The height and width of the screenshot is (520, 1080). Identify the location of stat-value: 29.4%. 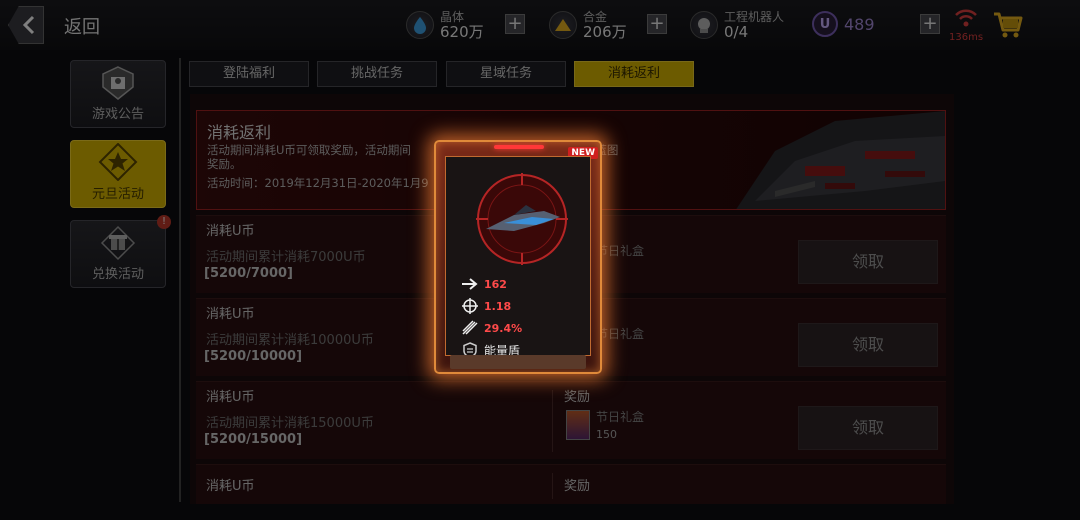
(503, 328).